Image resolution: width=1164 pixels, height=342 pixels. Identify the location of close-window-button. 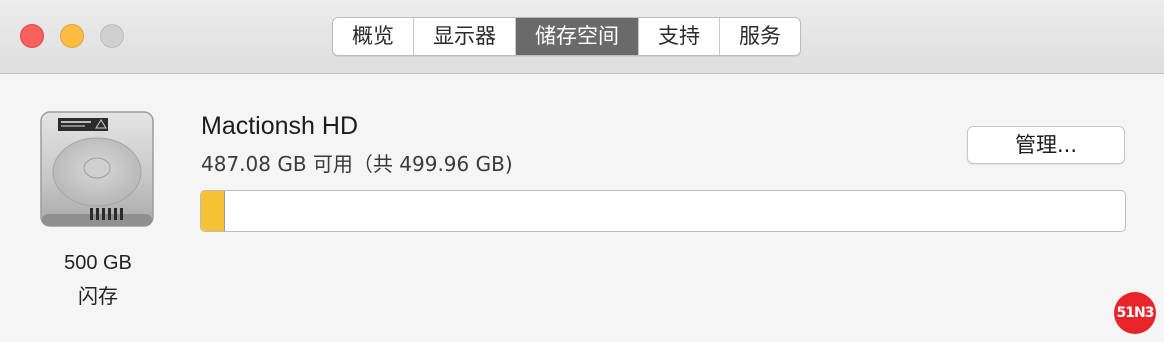
(32, 36).